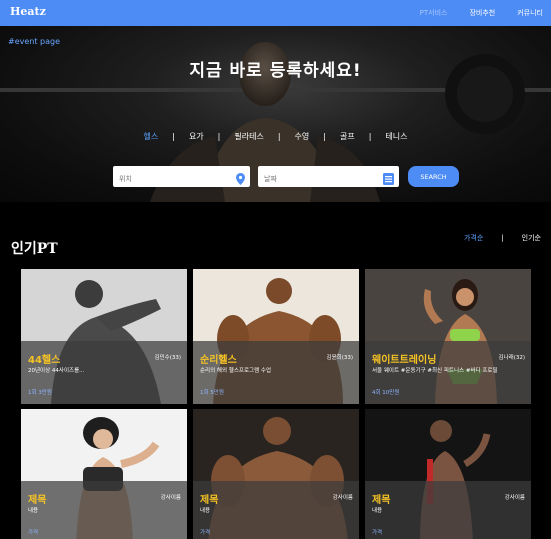  What do you see at coordinates (248, 136) in the screenshot?
I see `category-tab-pilates: 필라테스` at bounding box center [248, 136].